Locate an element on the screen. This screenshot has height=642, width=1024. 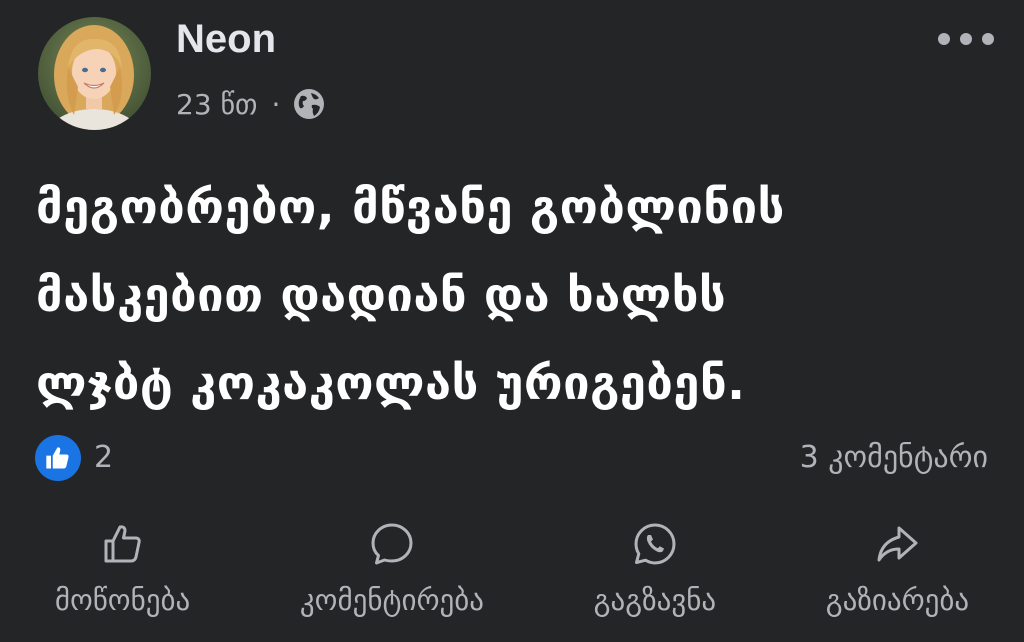
post-text-line: ლჯბტ კოკაკოლას ურიგებენ. is located at coordinates (391, 383).